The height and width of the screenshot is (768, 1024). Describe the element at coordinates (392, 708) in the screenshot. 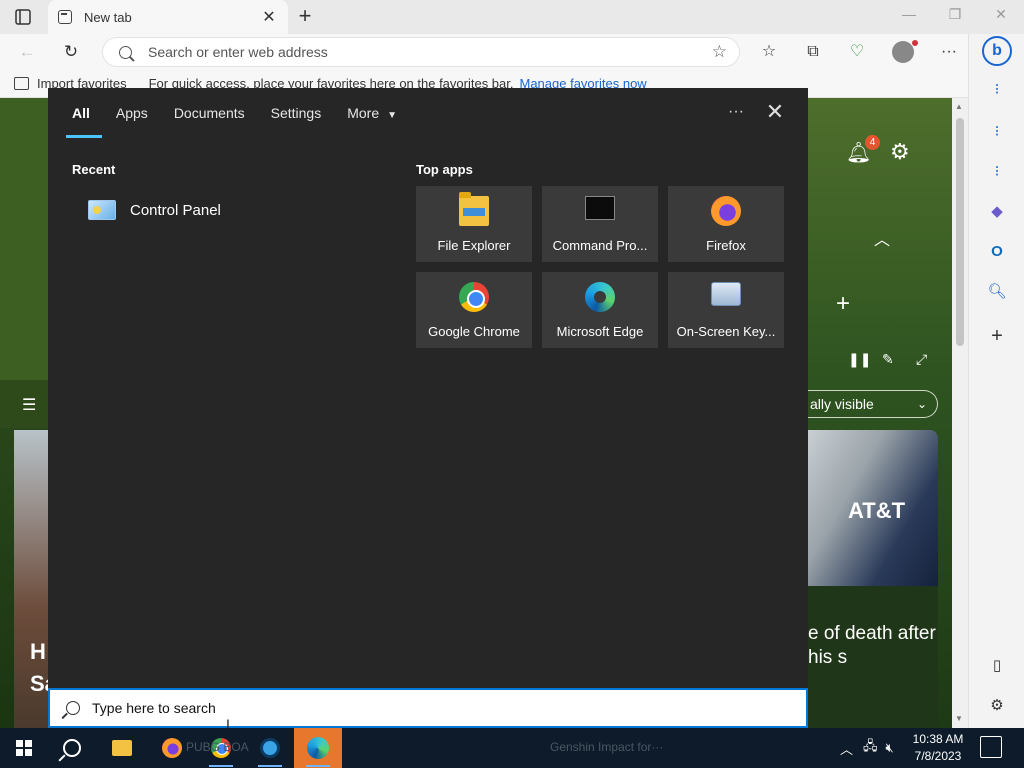

I see `search-input` at that location.